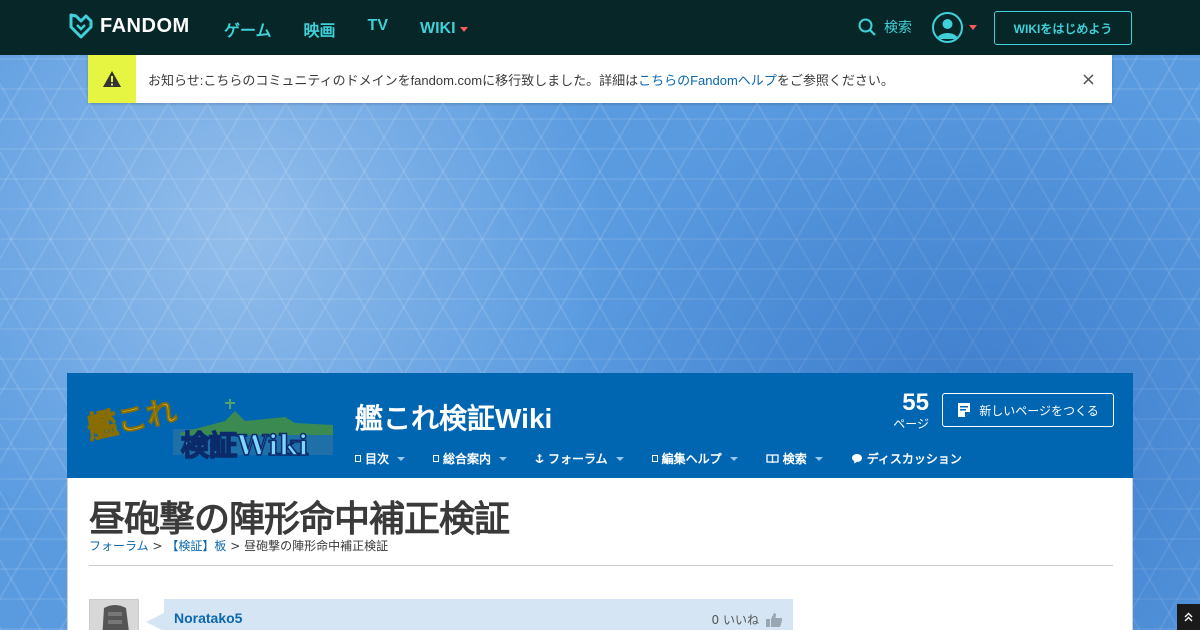  Describe the element at coordinates (914, 459) in the screenshot. I see `wiki-nav-label: ディスカッション` at that location.